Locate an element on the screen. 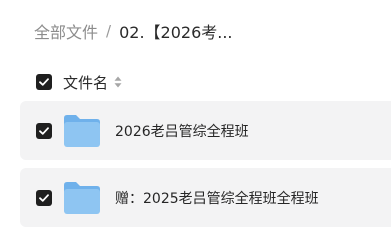 The height and width of the screenshot is (242, 391). file-name: 2026老吕管综全程班 is located at coordinates (182, 131).